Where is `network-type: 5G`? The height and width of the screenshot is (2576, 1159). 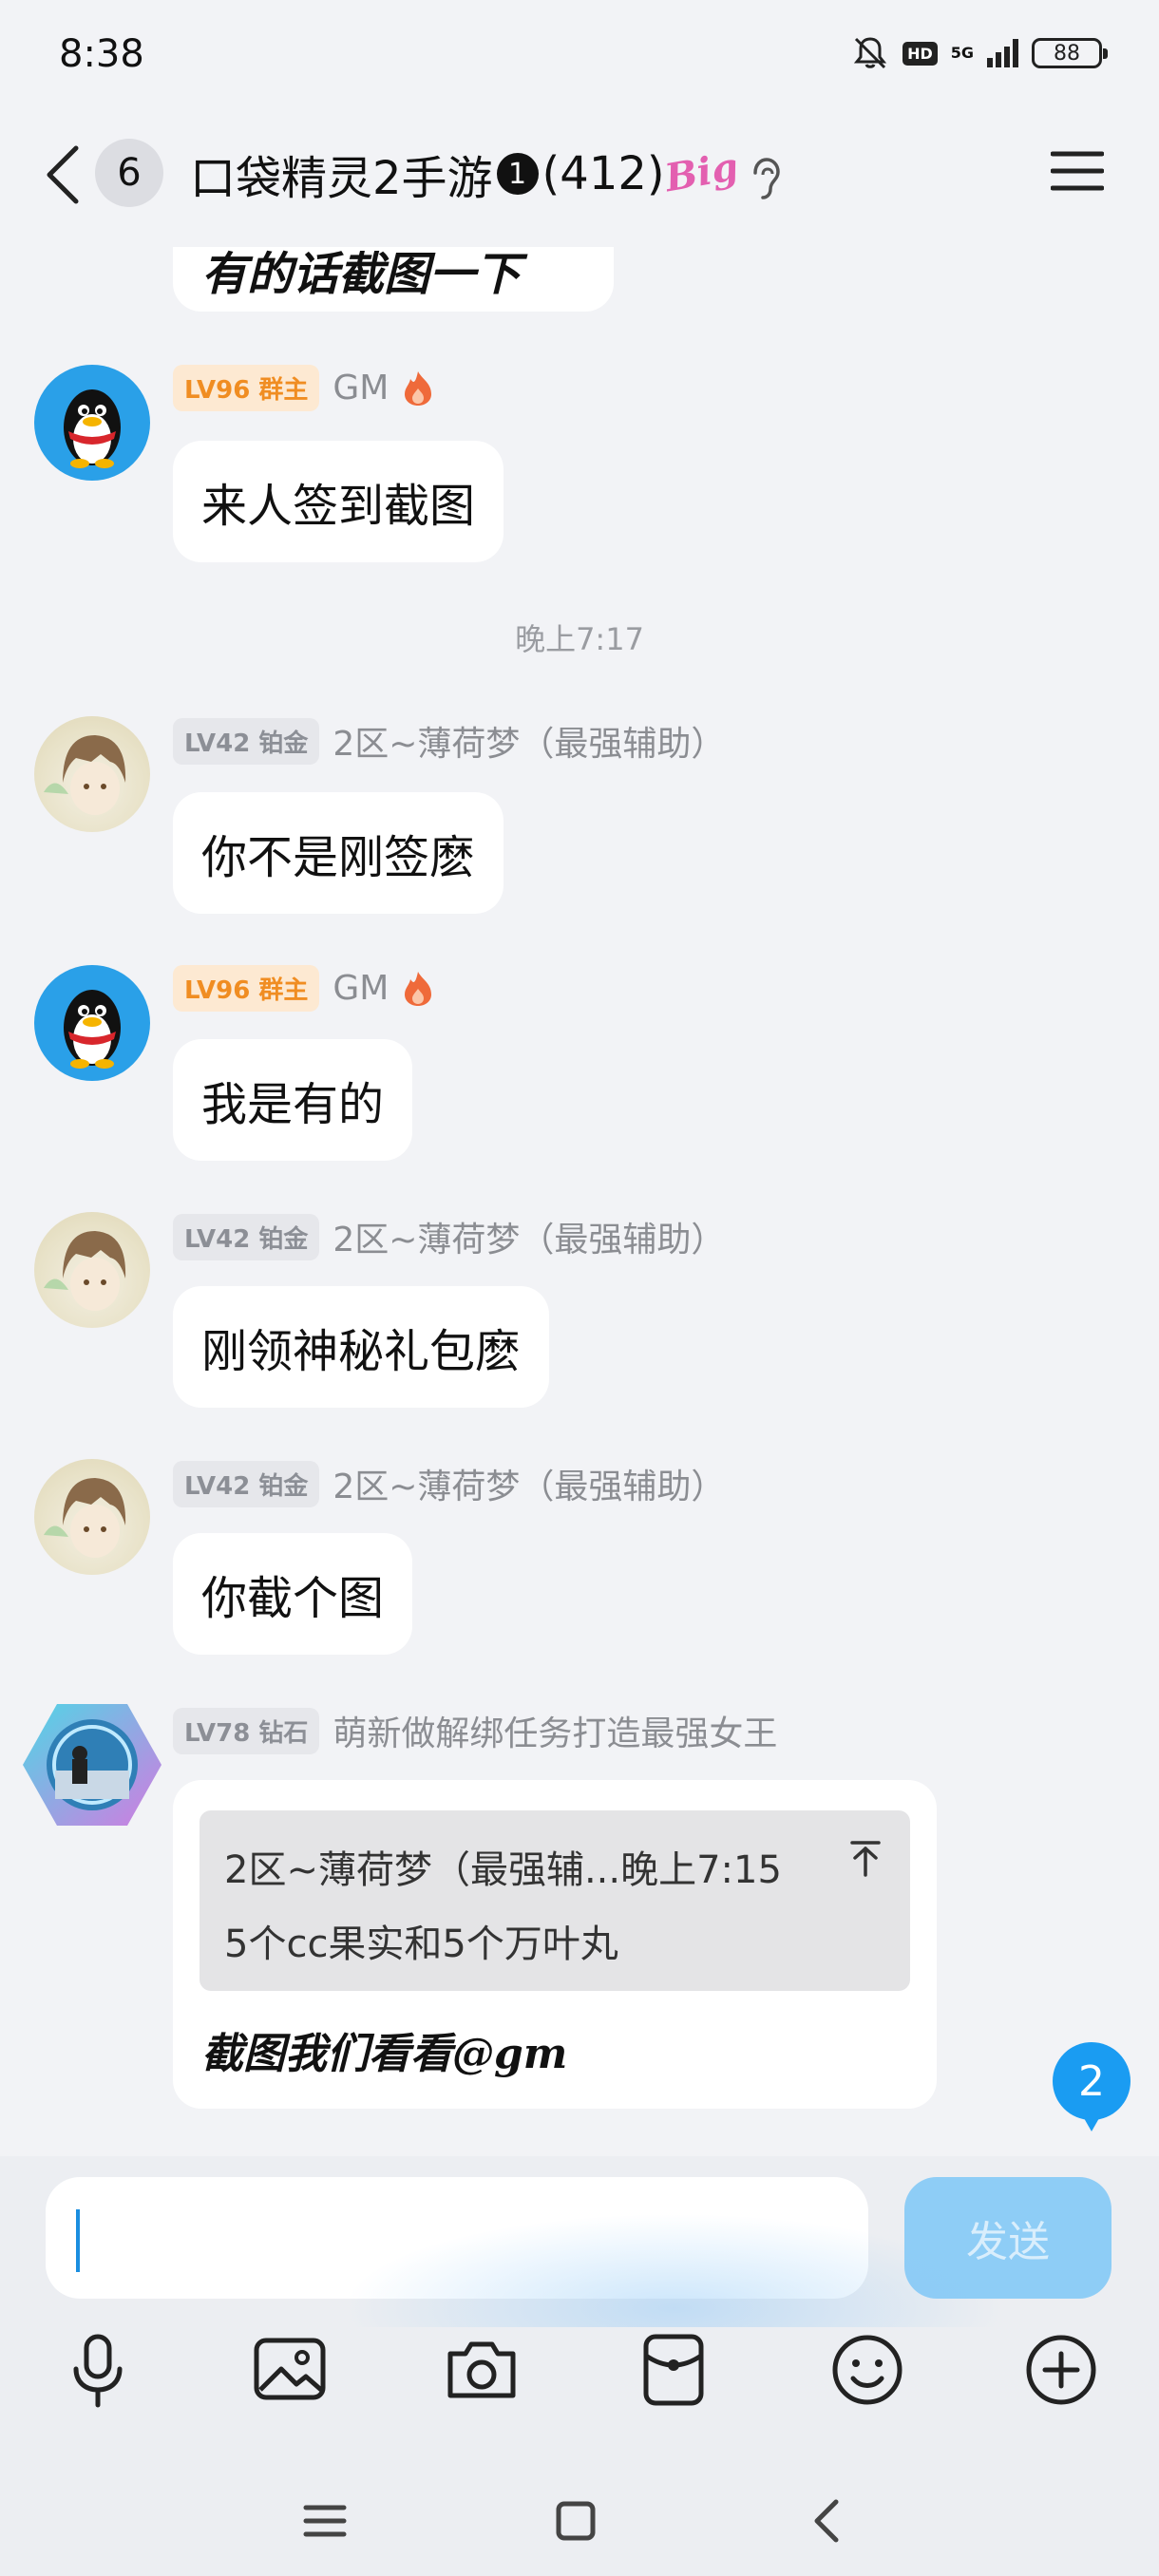 network-type: 5G is located at coordinates (962, 53).